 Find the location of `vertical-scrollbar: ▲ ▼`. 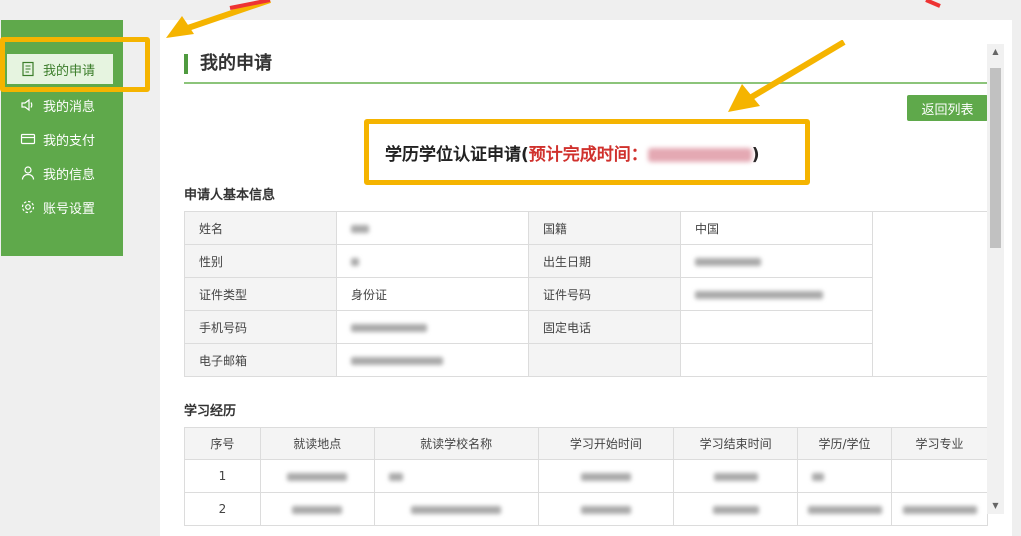

vertical-scrollbar: ▲ ▼ is located at coordinates (995, 279).